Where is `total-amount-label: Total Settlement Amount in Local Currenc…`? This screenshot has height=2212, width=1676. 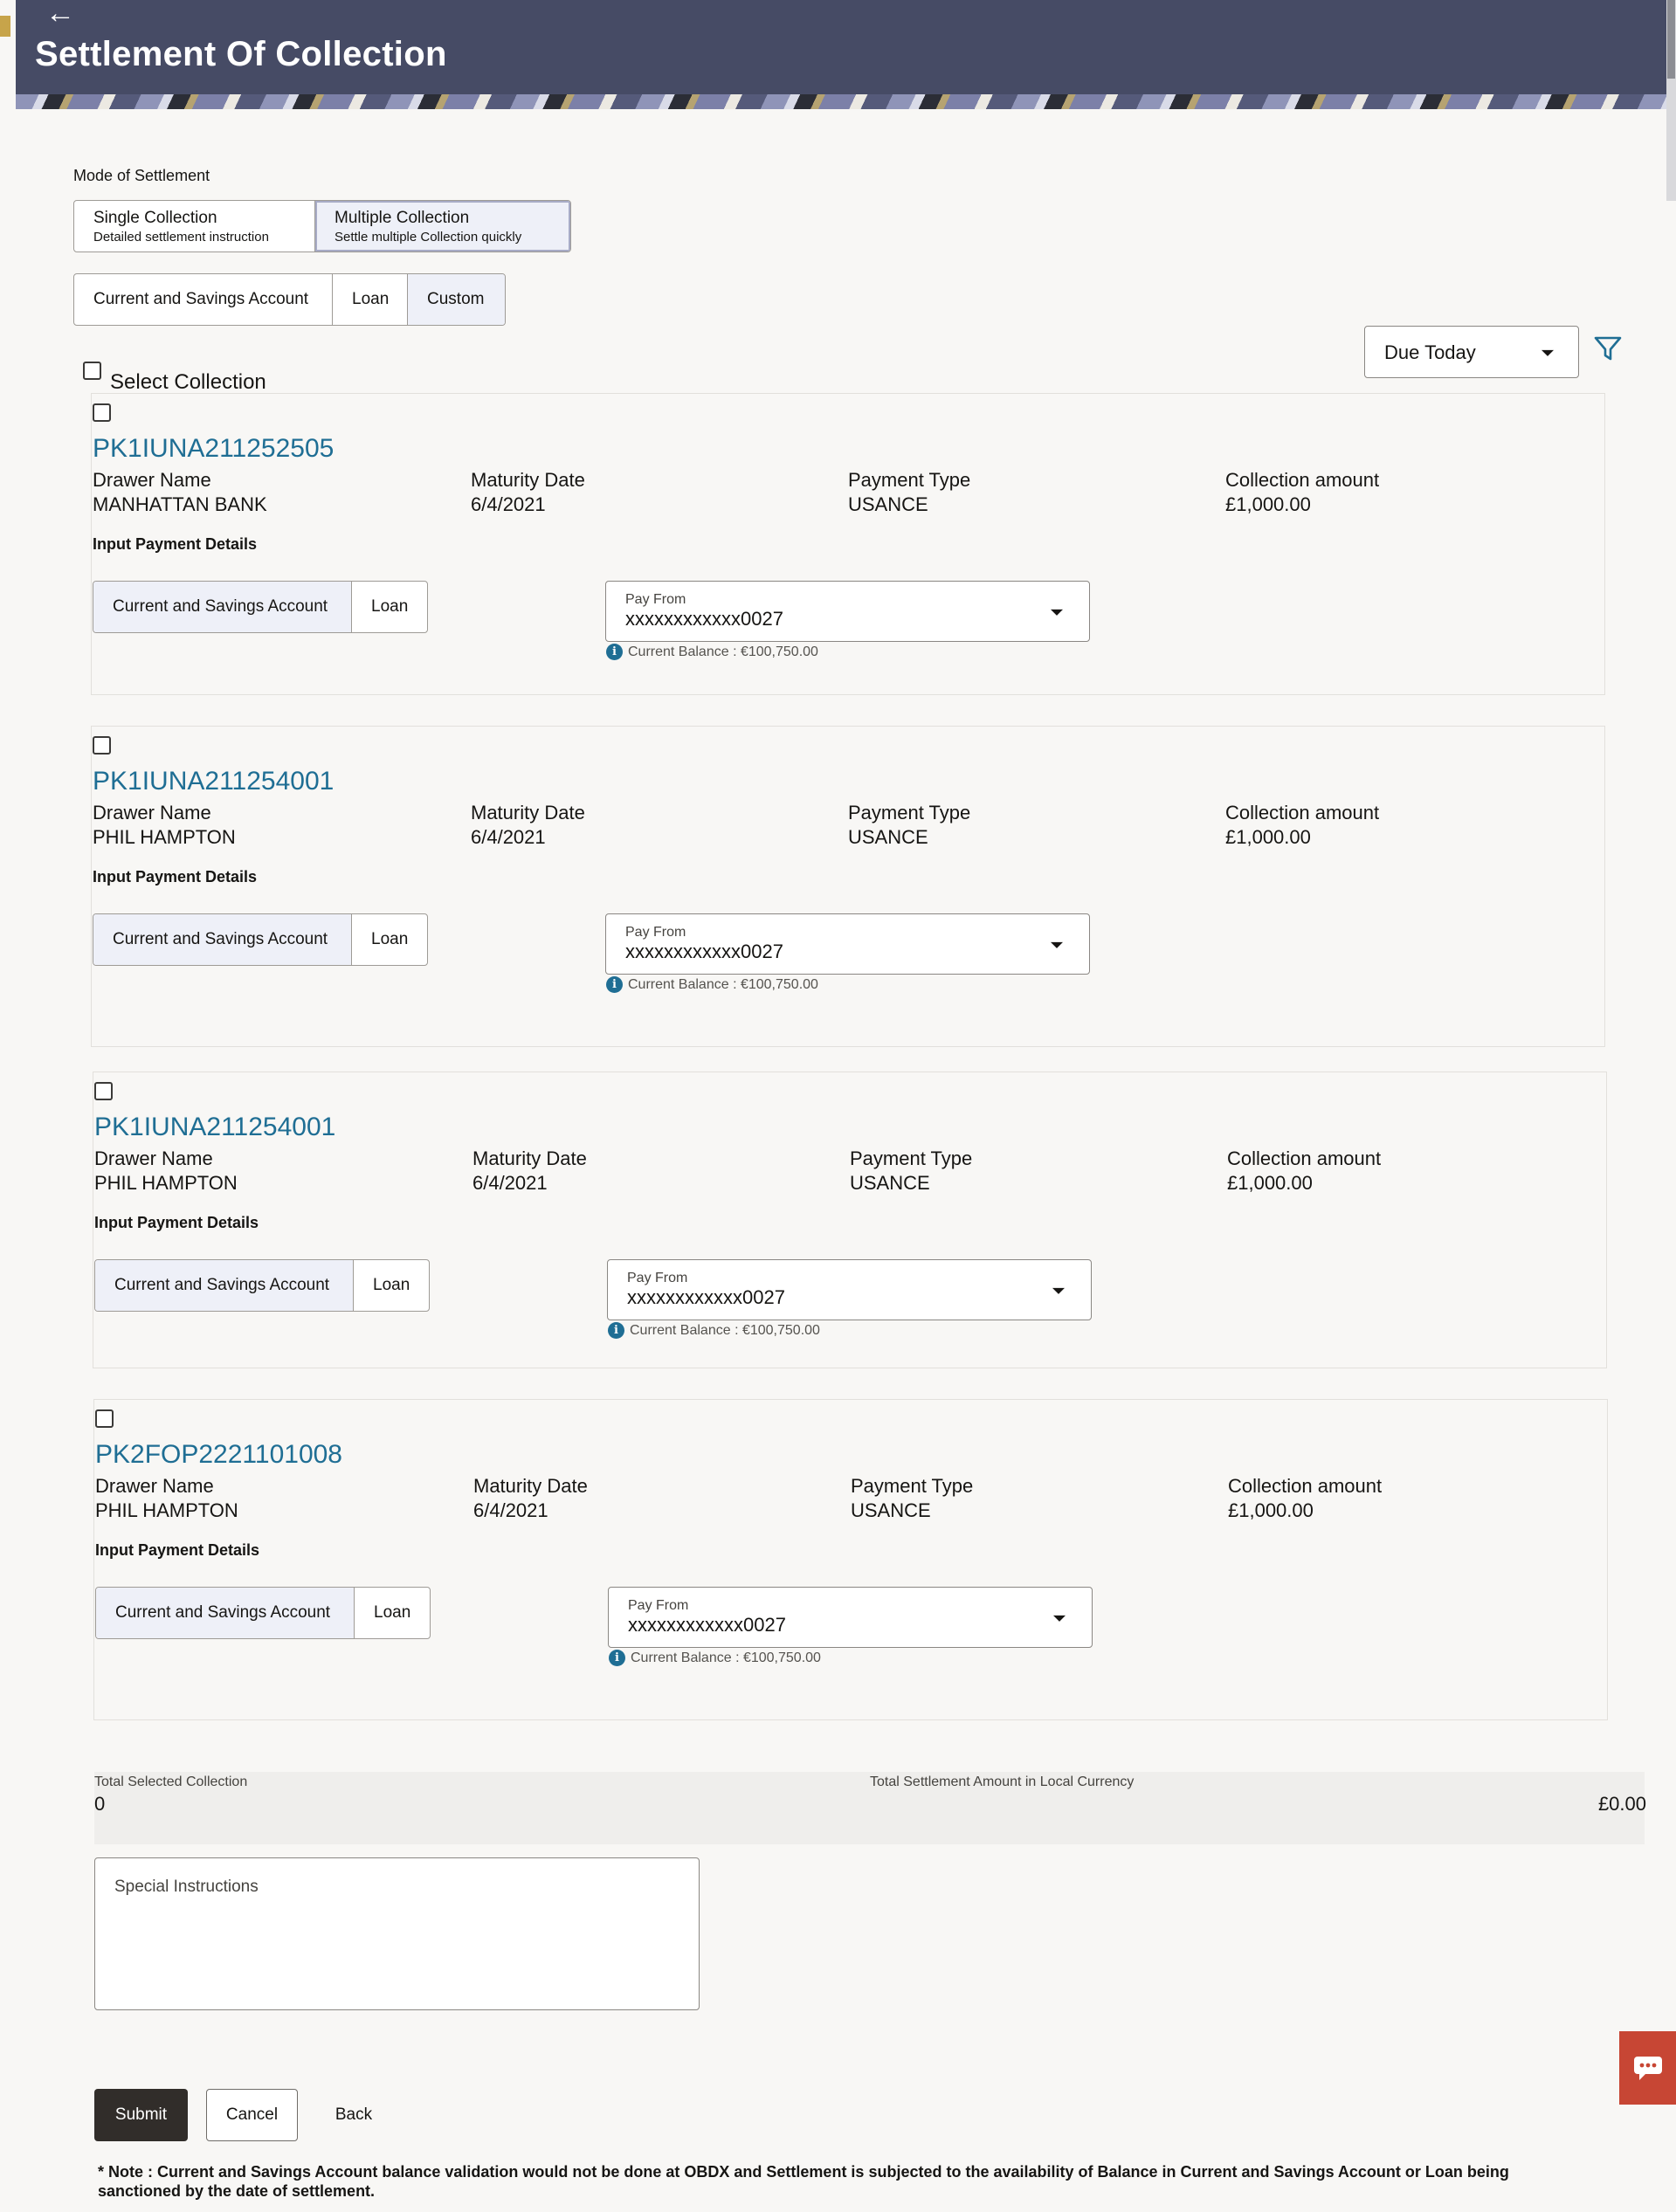 total-amount-label: Total Settlement Amount in Local Currenc… is located at coordinates (1002, 1781).